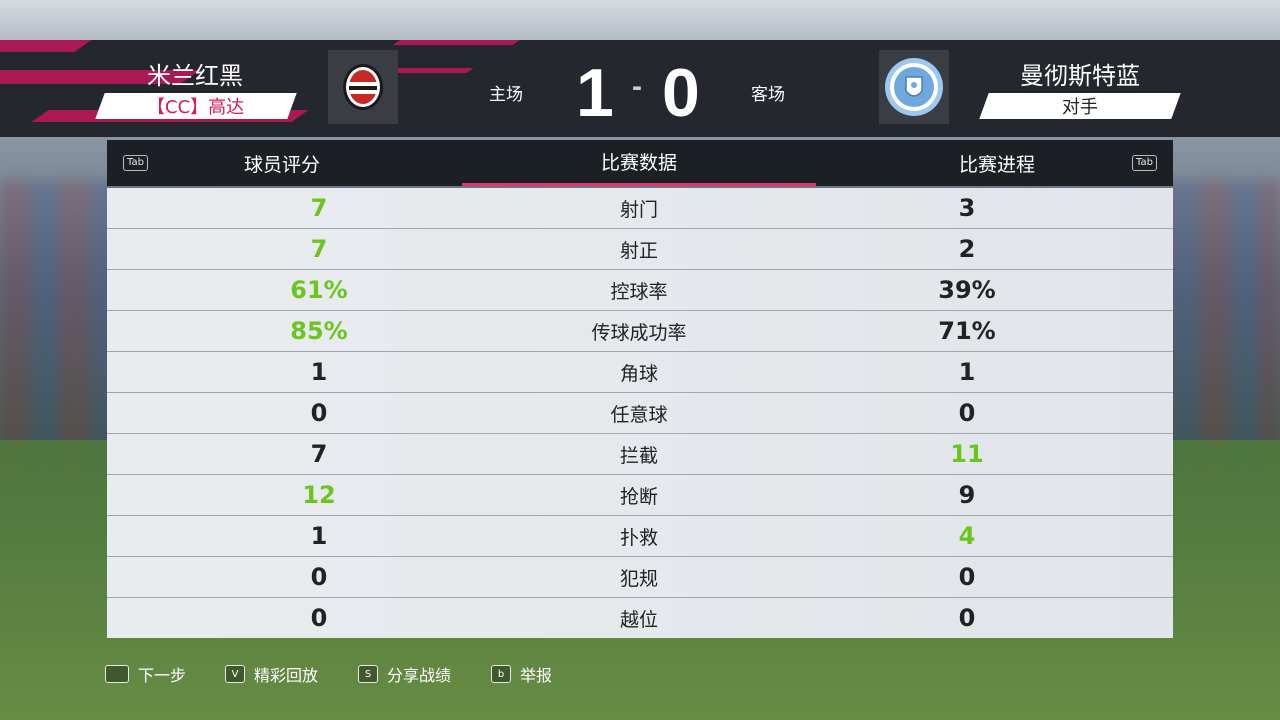 Image resolution: width=1280 pixels, height=720 pixels. Describe the element at coordinates (640, 674) in the screenshot. I see `footer-controls: 下一步 V 精彩回放 S 分享战绩 b 举报` at that location.